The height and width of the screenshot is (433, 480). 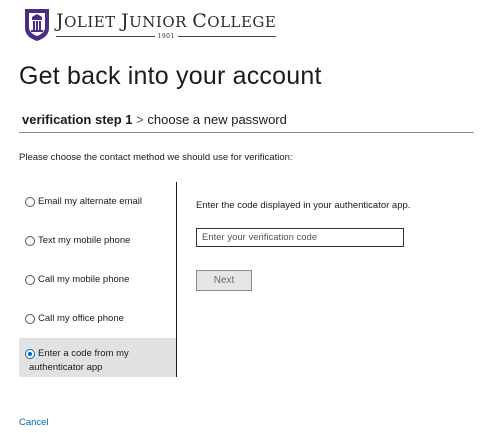 What do you see at coordinates (300, 237) in the screenshot?
I see `verification-code-input` at bounding box center [300, 237].